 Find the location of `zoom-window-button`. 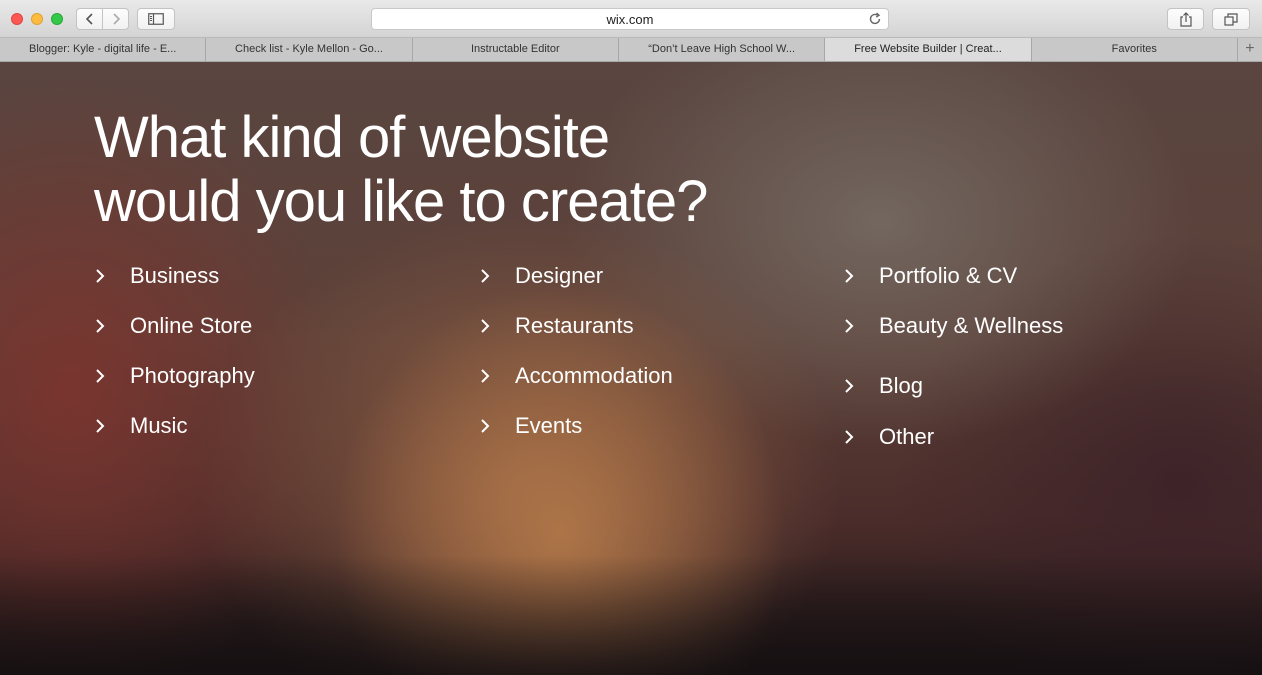

zoom-window-button is located at coordinates (57, 19).